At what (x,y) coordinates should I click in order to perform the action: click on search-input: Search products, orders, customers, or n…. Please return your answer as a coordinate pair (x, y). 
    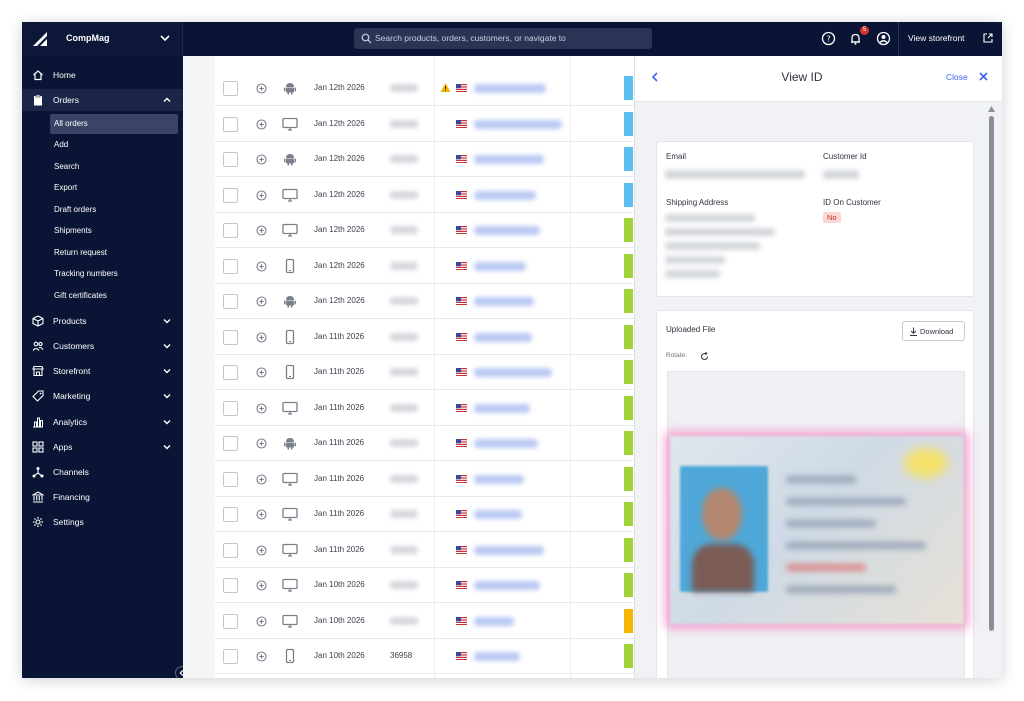
    Looking at the image, I should click on (503, 38).